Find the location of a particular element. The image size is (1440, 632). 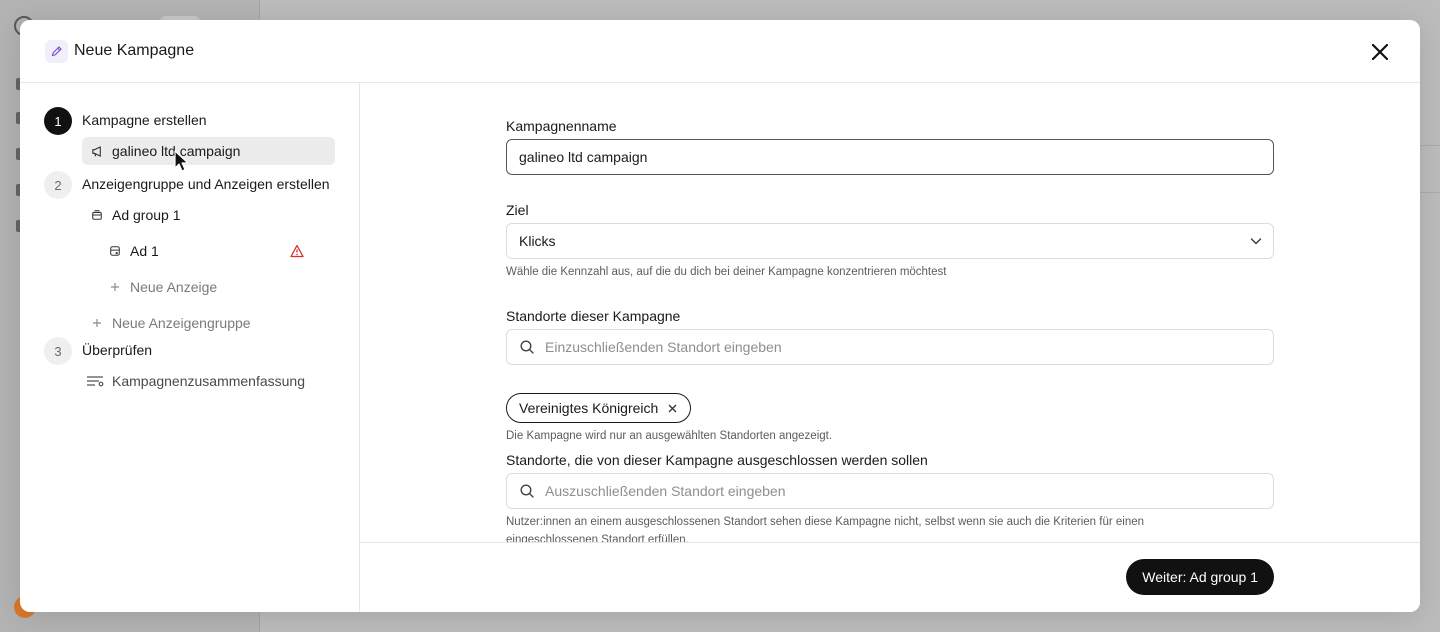

chevron-down-icon is located at coordinates (1256, 241).